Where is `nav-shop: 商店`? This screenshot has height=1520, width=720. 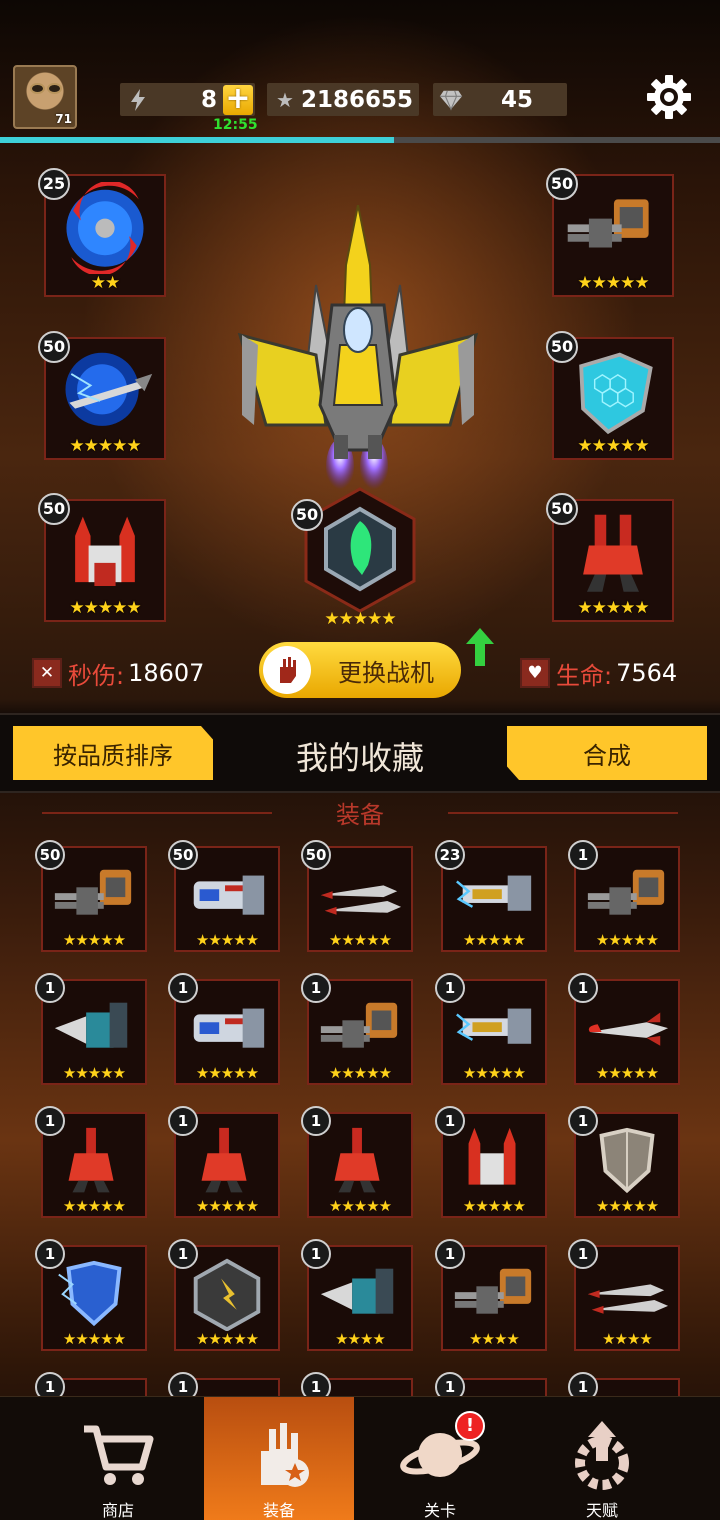
nav-shop: 商店 is located at coordinates (118, 1458).